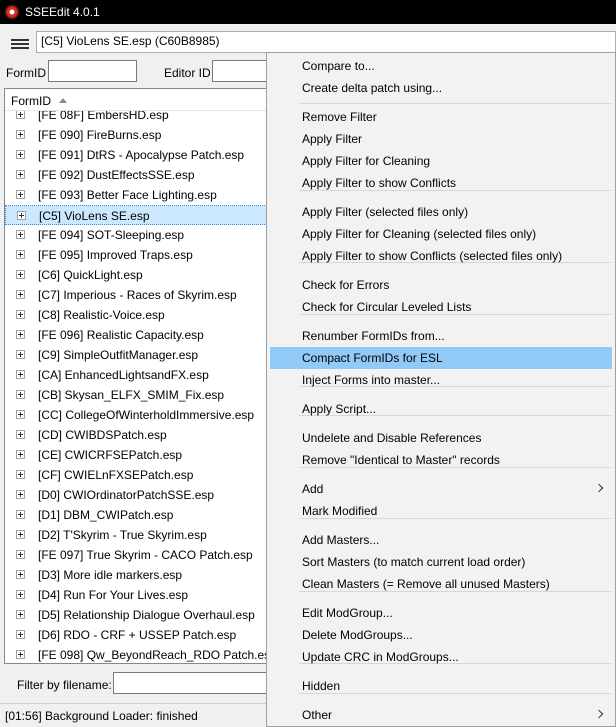 This screenshot has width=616, height=727. What do you see at coordinates (441, 686) in the screenshot?
I see `menu-item-hidden: Hidden` at bounding box center [441, 686].